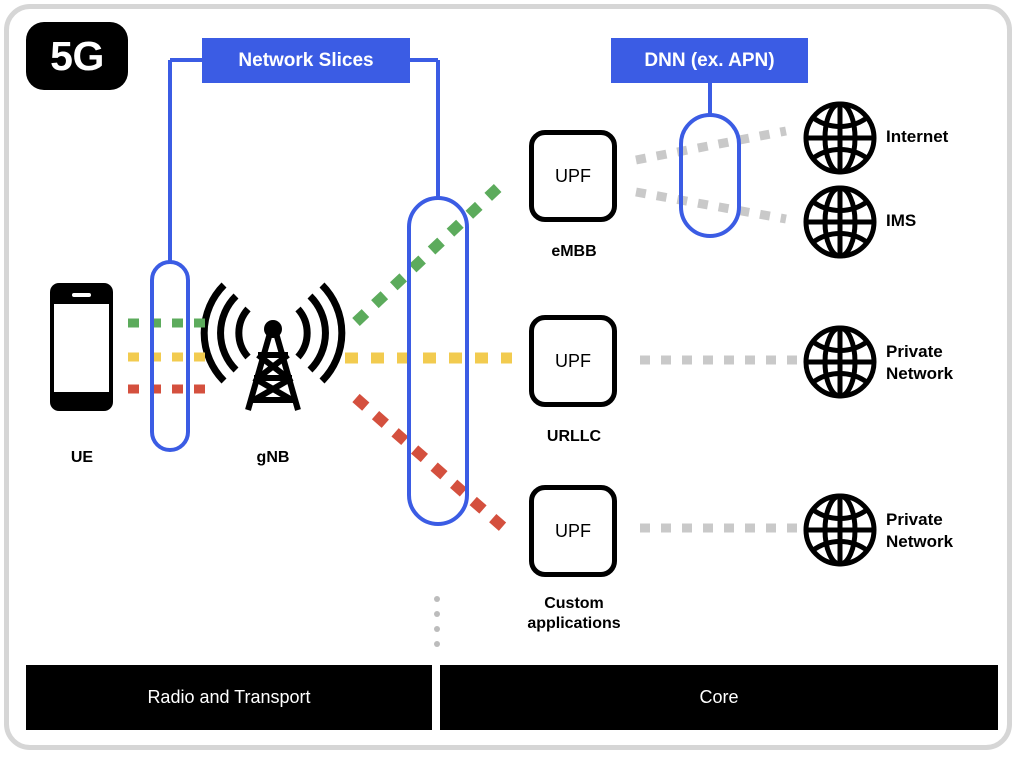  What do you see at coordinates (574, 614) in the screenshot?
I see `upf-custom-caption: Custom applications` at bounding box center [574, 614].